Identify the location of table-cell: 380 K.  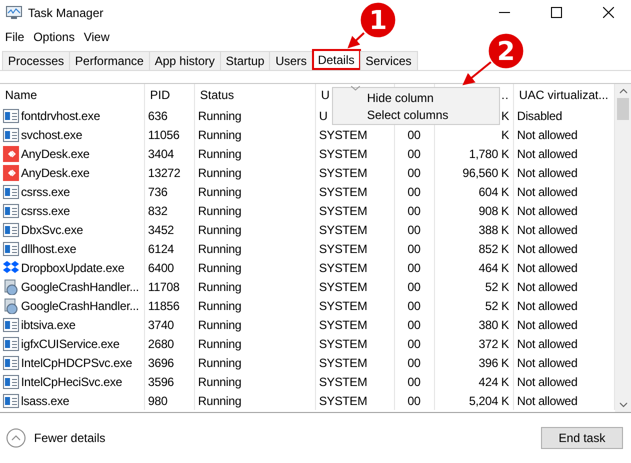
(493, 325).